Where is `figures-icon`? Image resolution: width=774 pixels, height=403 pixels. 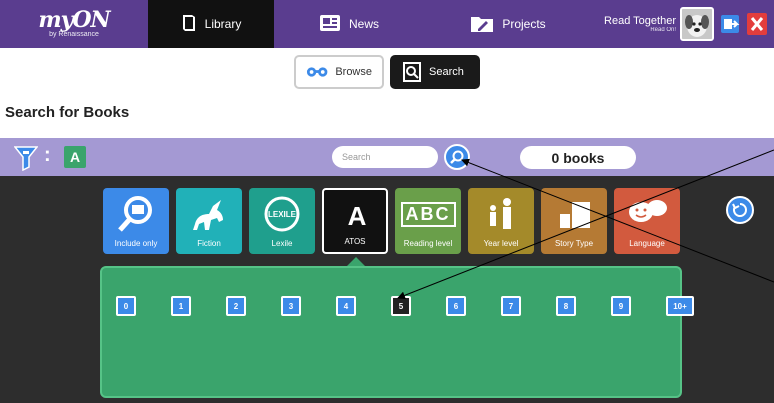
figures-icon is located at coordinates (501, 214).